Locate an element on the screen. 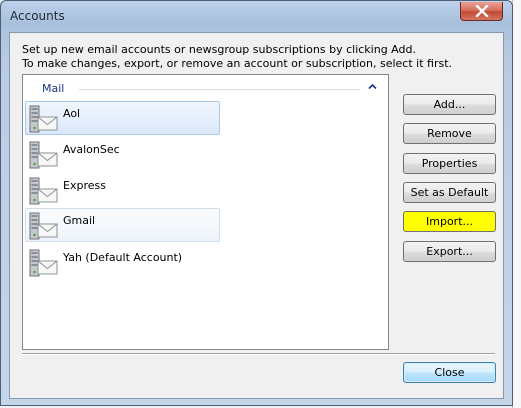 The width and height of the screenshot is (521, 408). account-name: AvalonSec is located at coordinates (91, 149).